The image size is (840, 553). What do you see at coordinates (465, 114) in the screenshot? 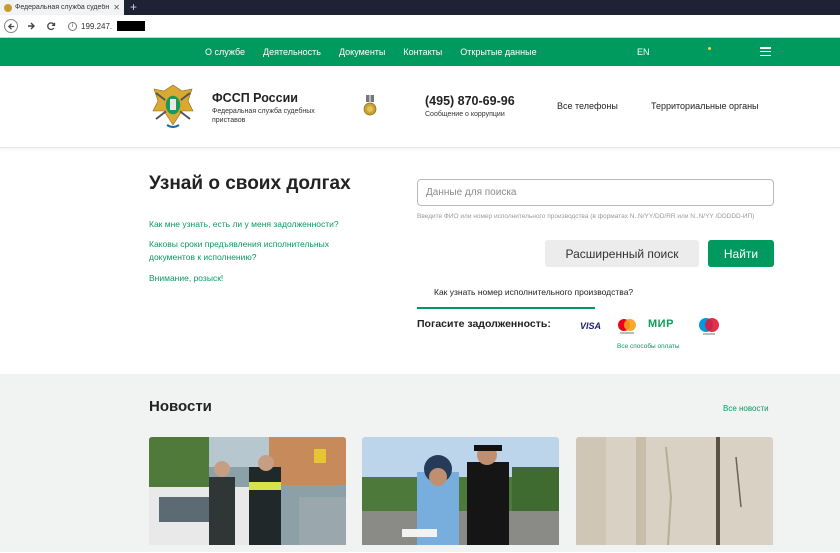
I see `hotline-label: Сообщение о коррупции` at bounding box center [465, 114].